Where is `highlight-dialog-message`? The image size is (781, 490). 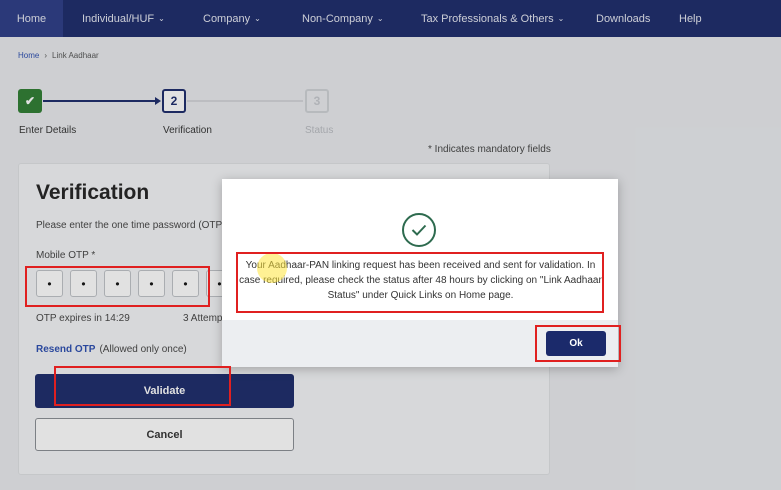 highlight-dialog-message is located at coordinates (420, 282).